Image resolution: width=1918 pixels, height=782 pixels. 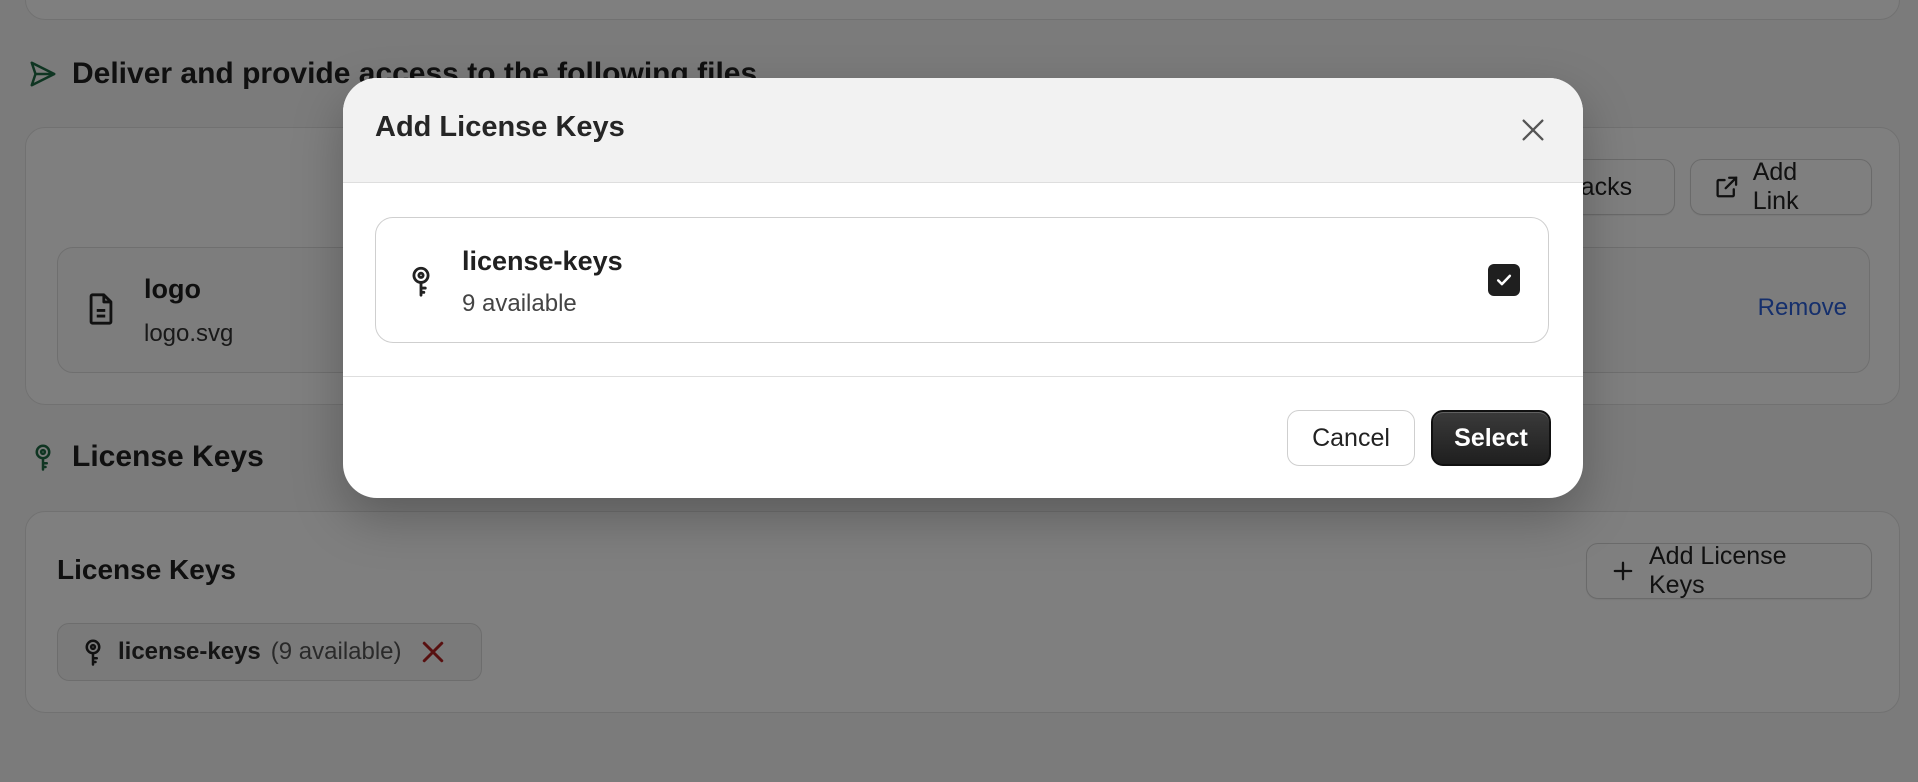 What do you see at coordinates (1351, 438) in the screenshot?
I see `cancel-button: Cancel` at bounding box center [1351, 438].